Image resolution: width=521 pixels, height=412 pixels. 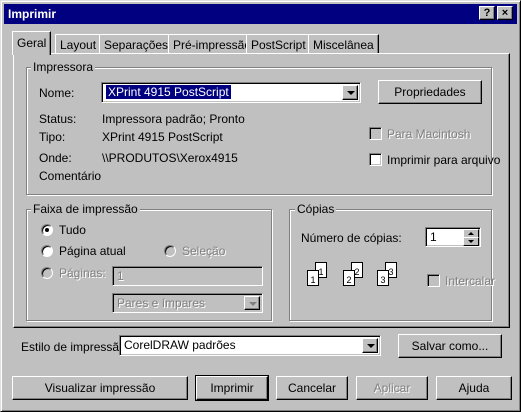 What do you see at coordinates (120, 276) in the screenshot?
I see `range-pages-value: 1` at bounding box center [120, 276].